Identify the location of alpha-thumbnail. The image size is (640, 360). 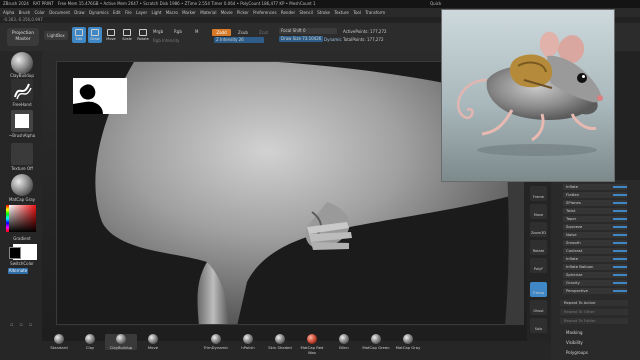
(22, 121).